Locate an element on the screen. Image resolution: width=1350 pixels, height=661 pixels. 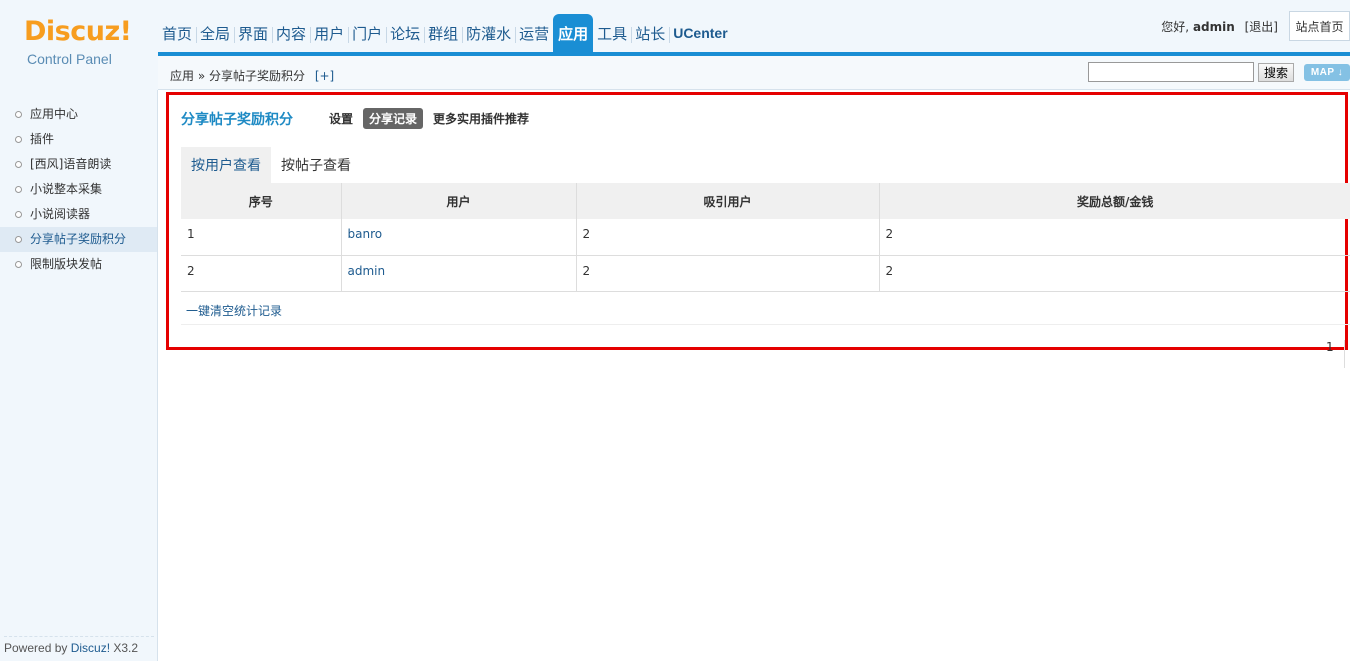
tab-more-plugins: 更多实用插件推荐 is located at coordinates (481, 118).